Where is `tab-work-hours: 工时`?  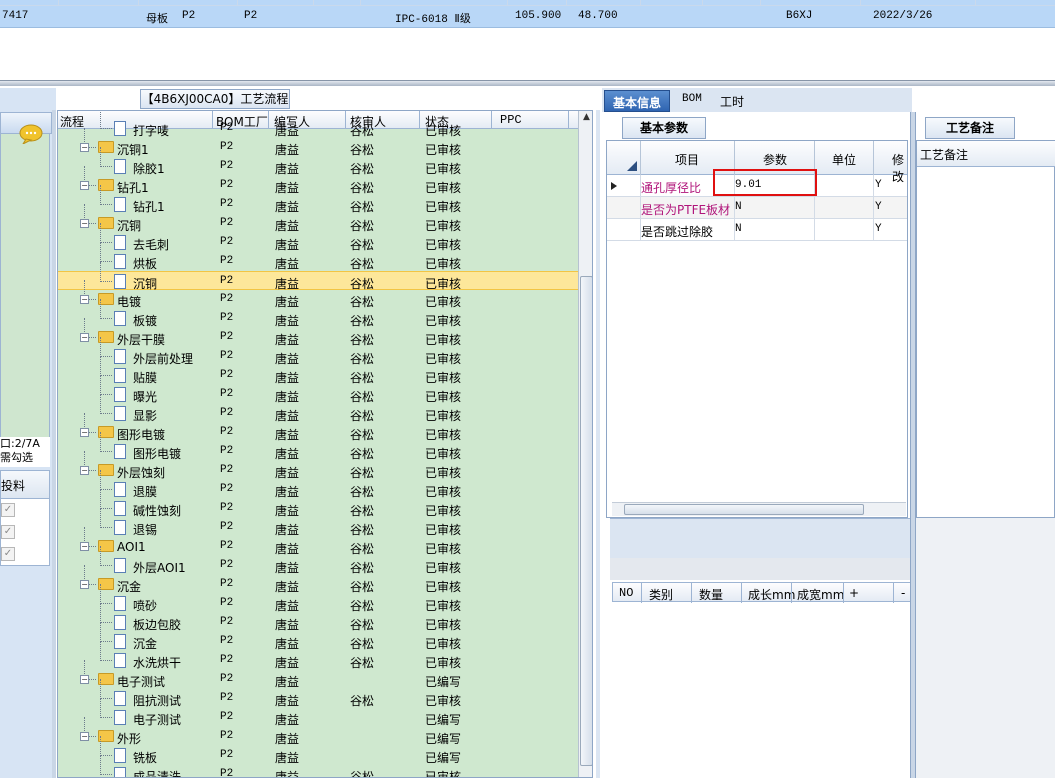
tab-work-hours: 工时 is located at coordinates (732, 101).